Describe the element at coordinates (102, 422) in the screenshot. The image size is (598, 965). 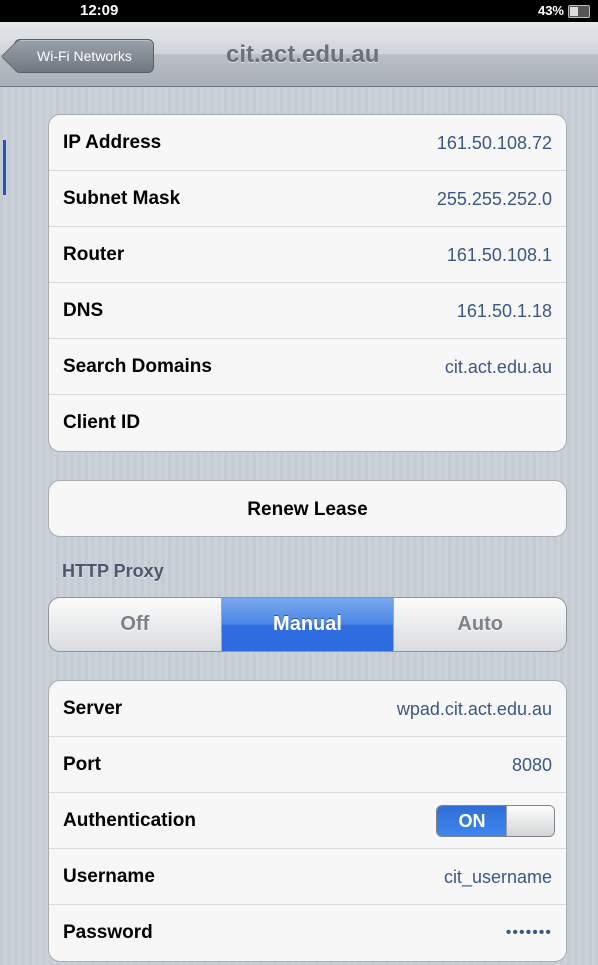
I see `row-label: Client ID` at that location.